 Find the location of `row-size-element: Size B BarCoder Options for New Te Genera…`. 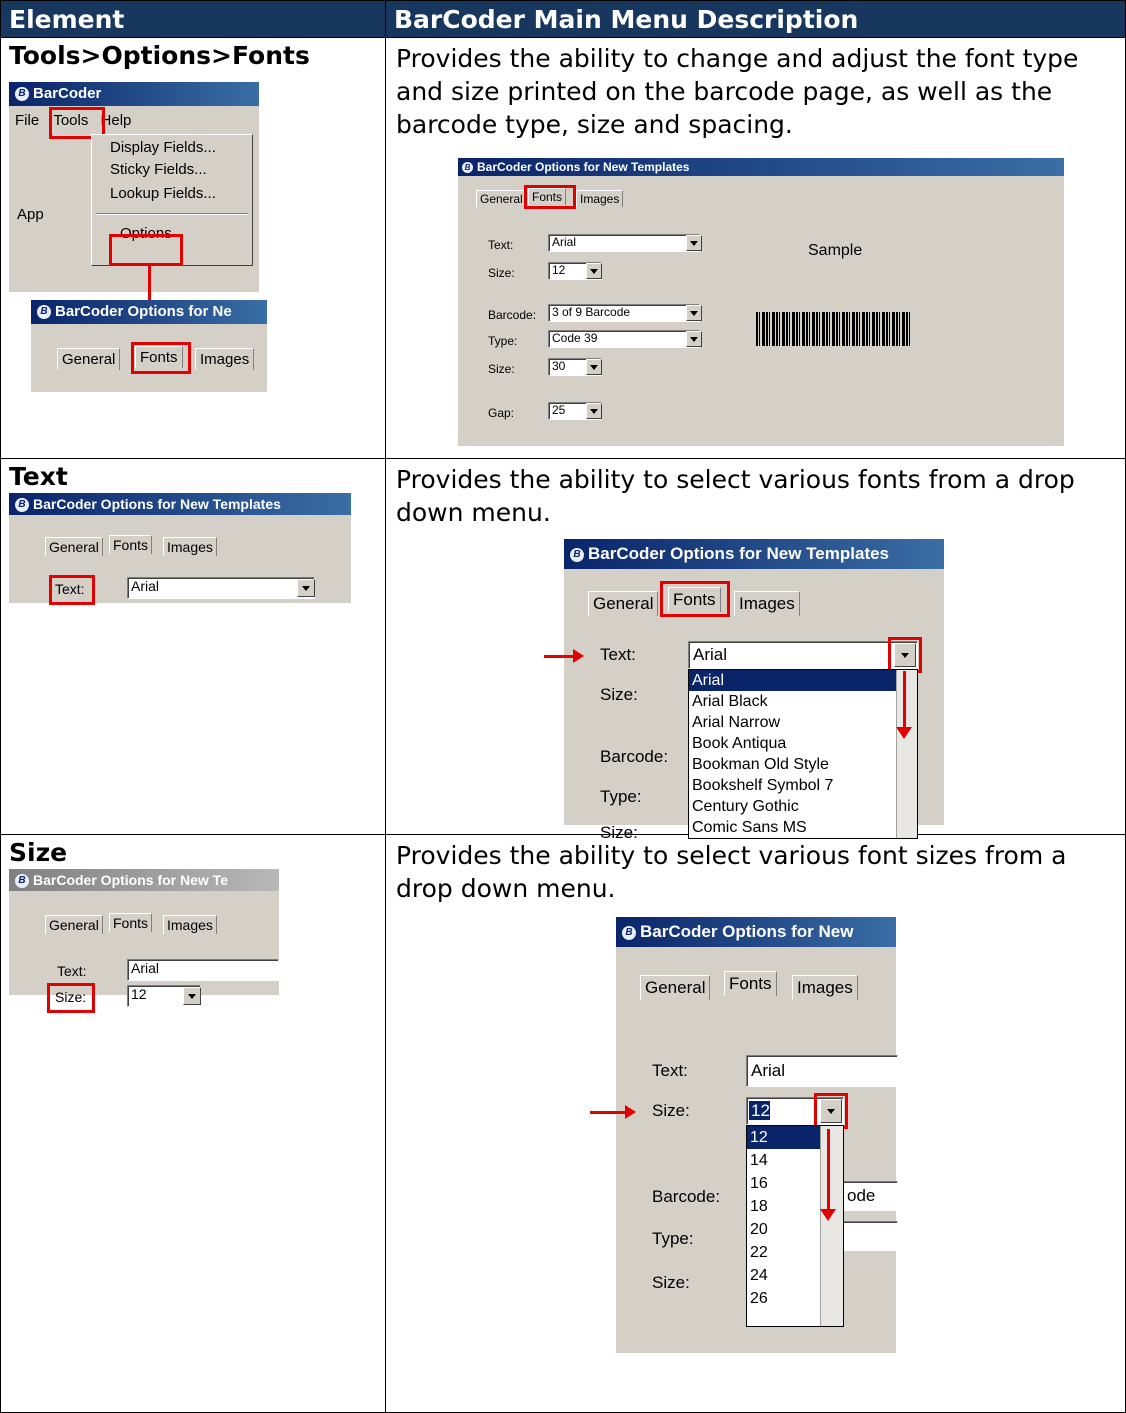

row-size-element: Size B BarCoder Options for New Te Genera… is located at coordinates (193, 1123).